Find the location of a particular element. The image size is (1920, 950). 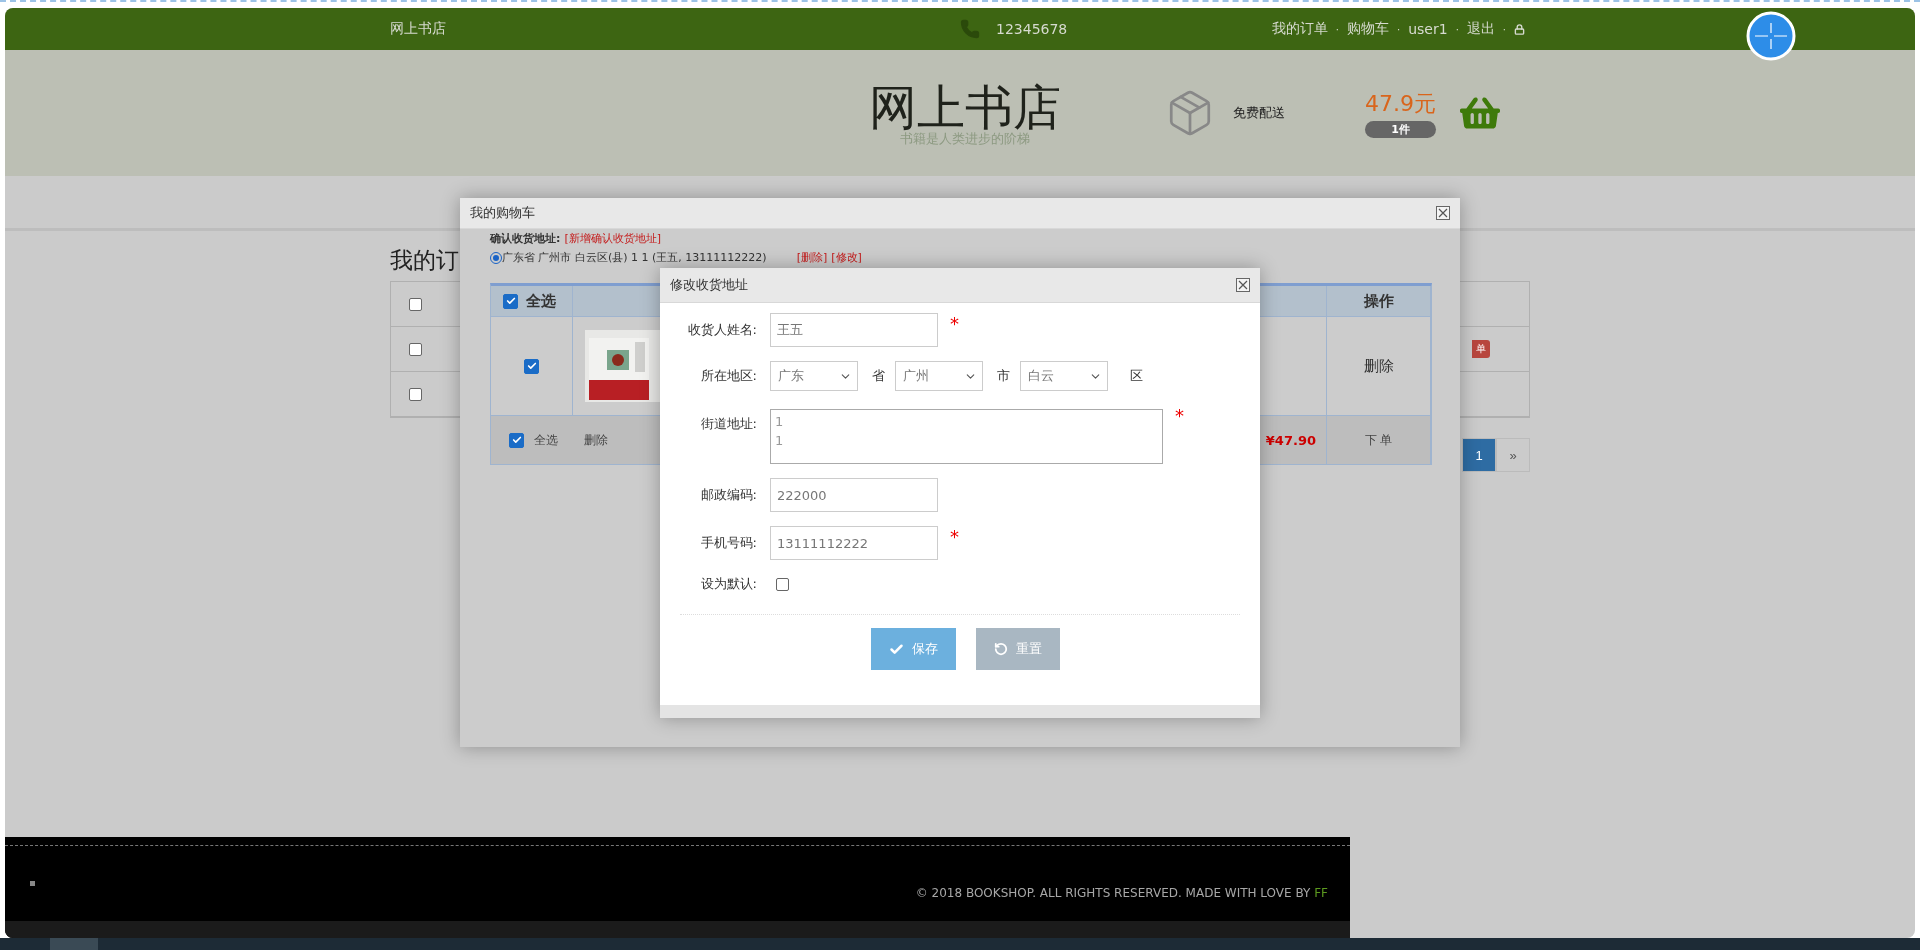

field-label: 设为默认: is located at coordinates (728, 584).